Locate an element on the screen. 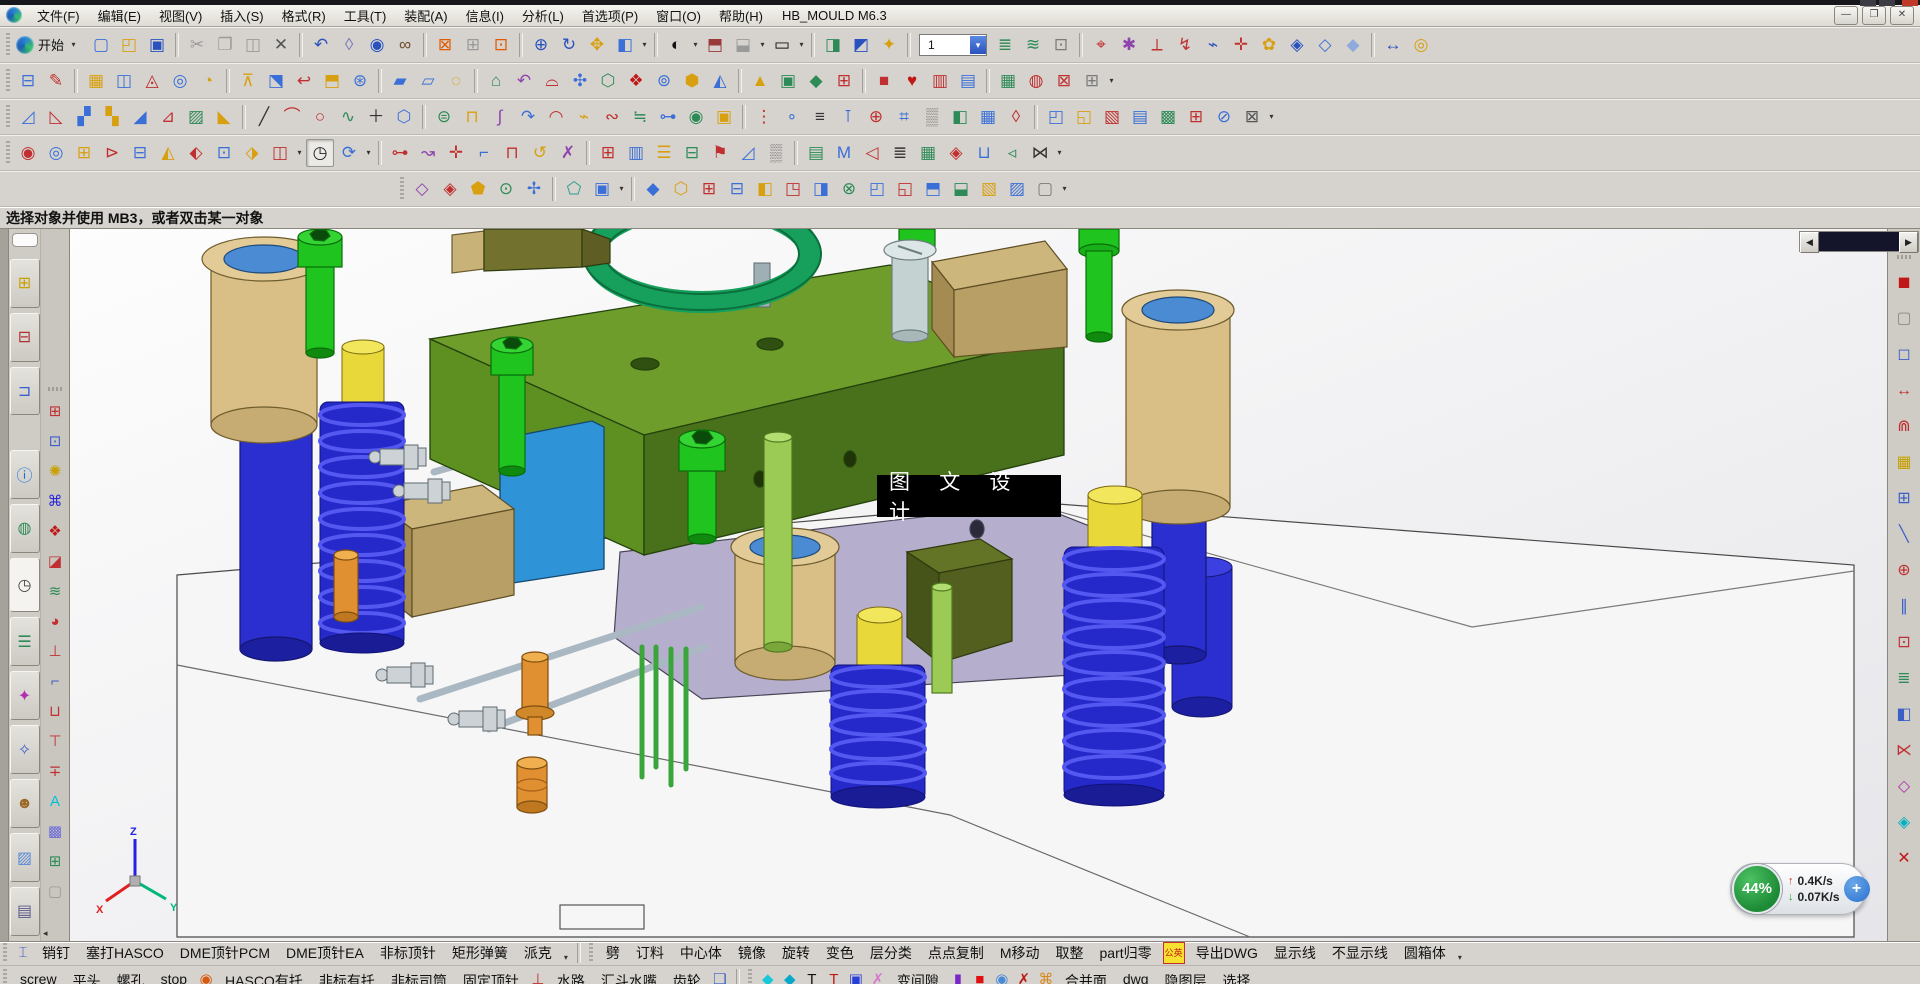 This screenshot has width=1920, height=984. bottom-toolbar-button: 点点复制 is located at coordinates (956, 953).